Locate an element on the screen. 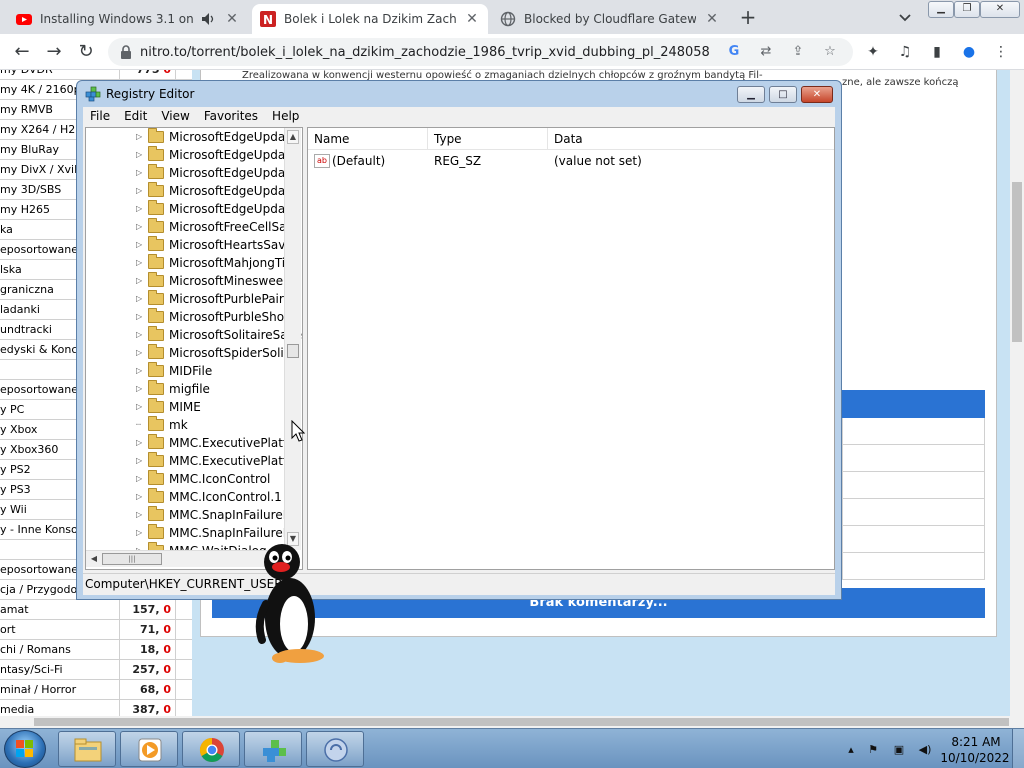 The image size is (1024, 768). action-center-icon: ⚑ is located at coordinates (873, 750).